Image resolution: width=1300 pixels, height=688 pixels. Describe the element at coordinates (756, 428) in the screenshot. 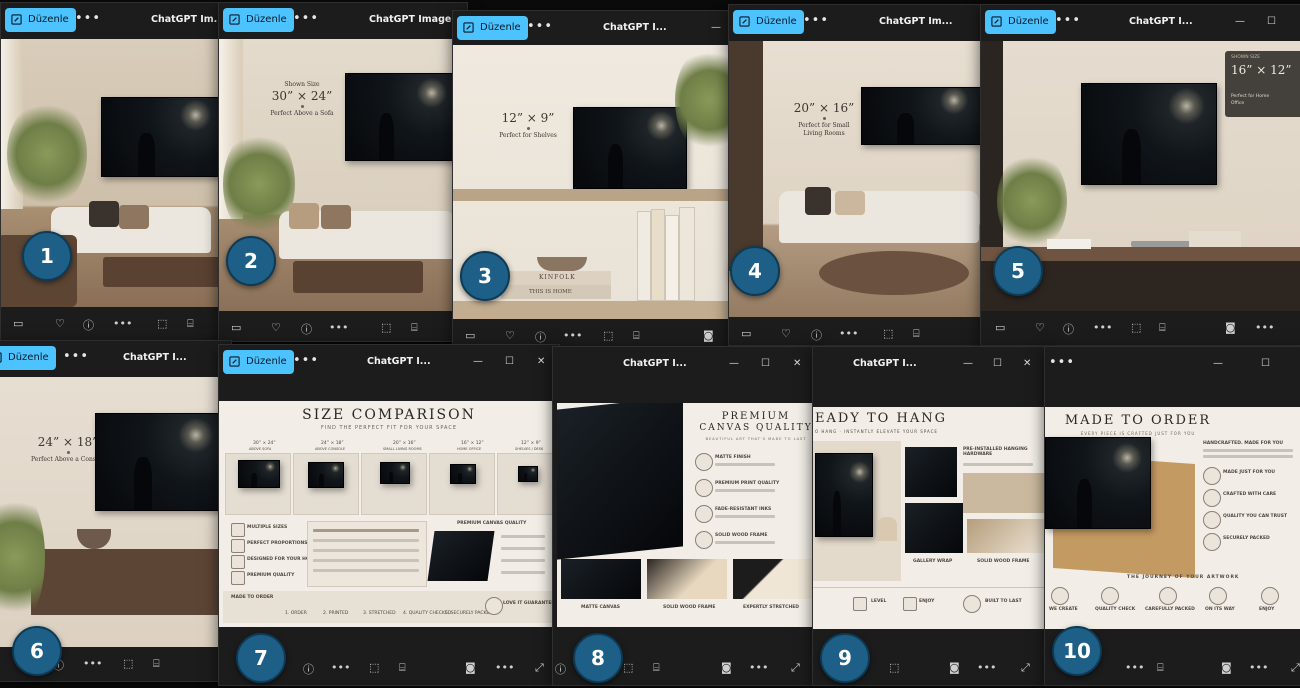

I see `card-heading-2: CANVAS QUALITY` at that location.